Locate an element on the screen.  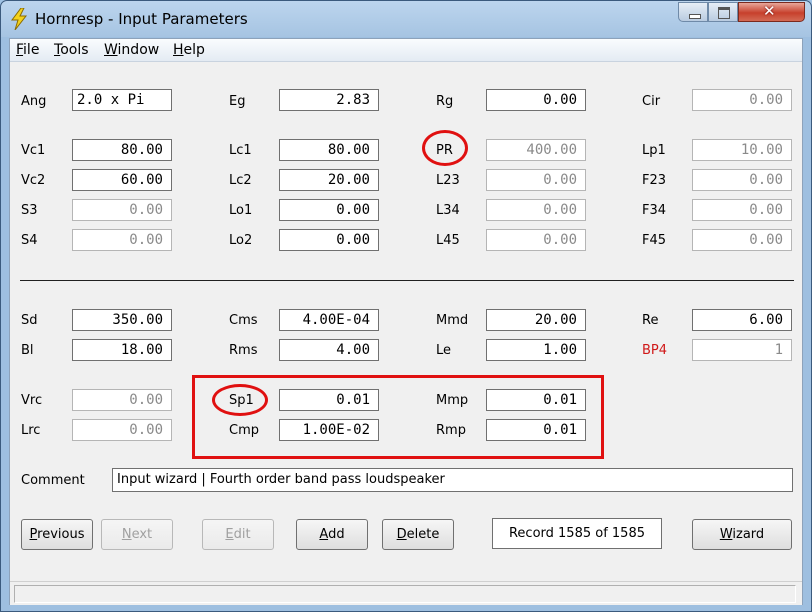
menu-file: File is located at coordinates (27, 50).